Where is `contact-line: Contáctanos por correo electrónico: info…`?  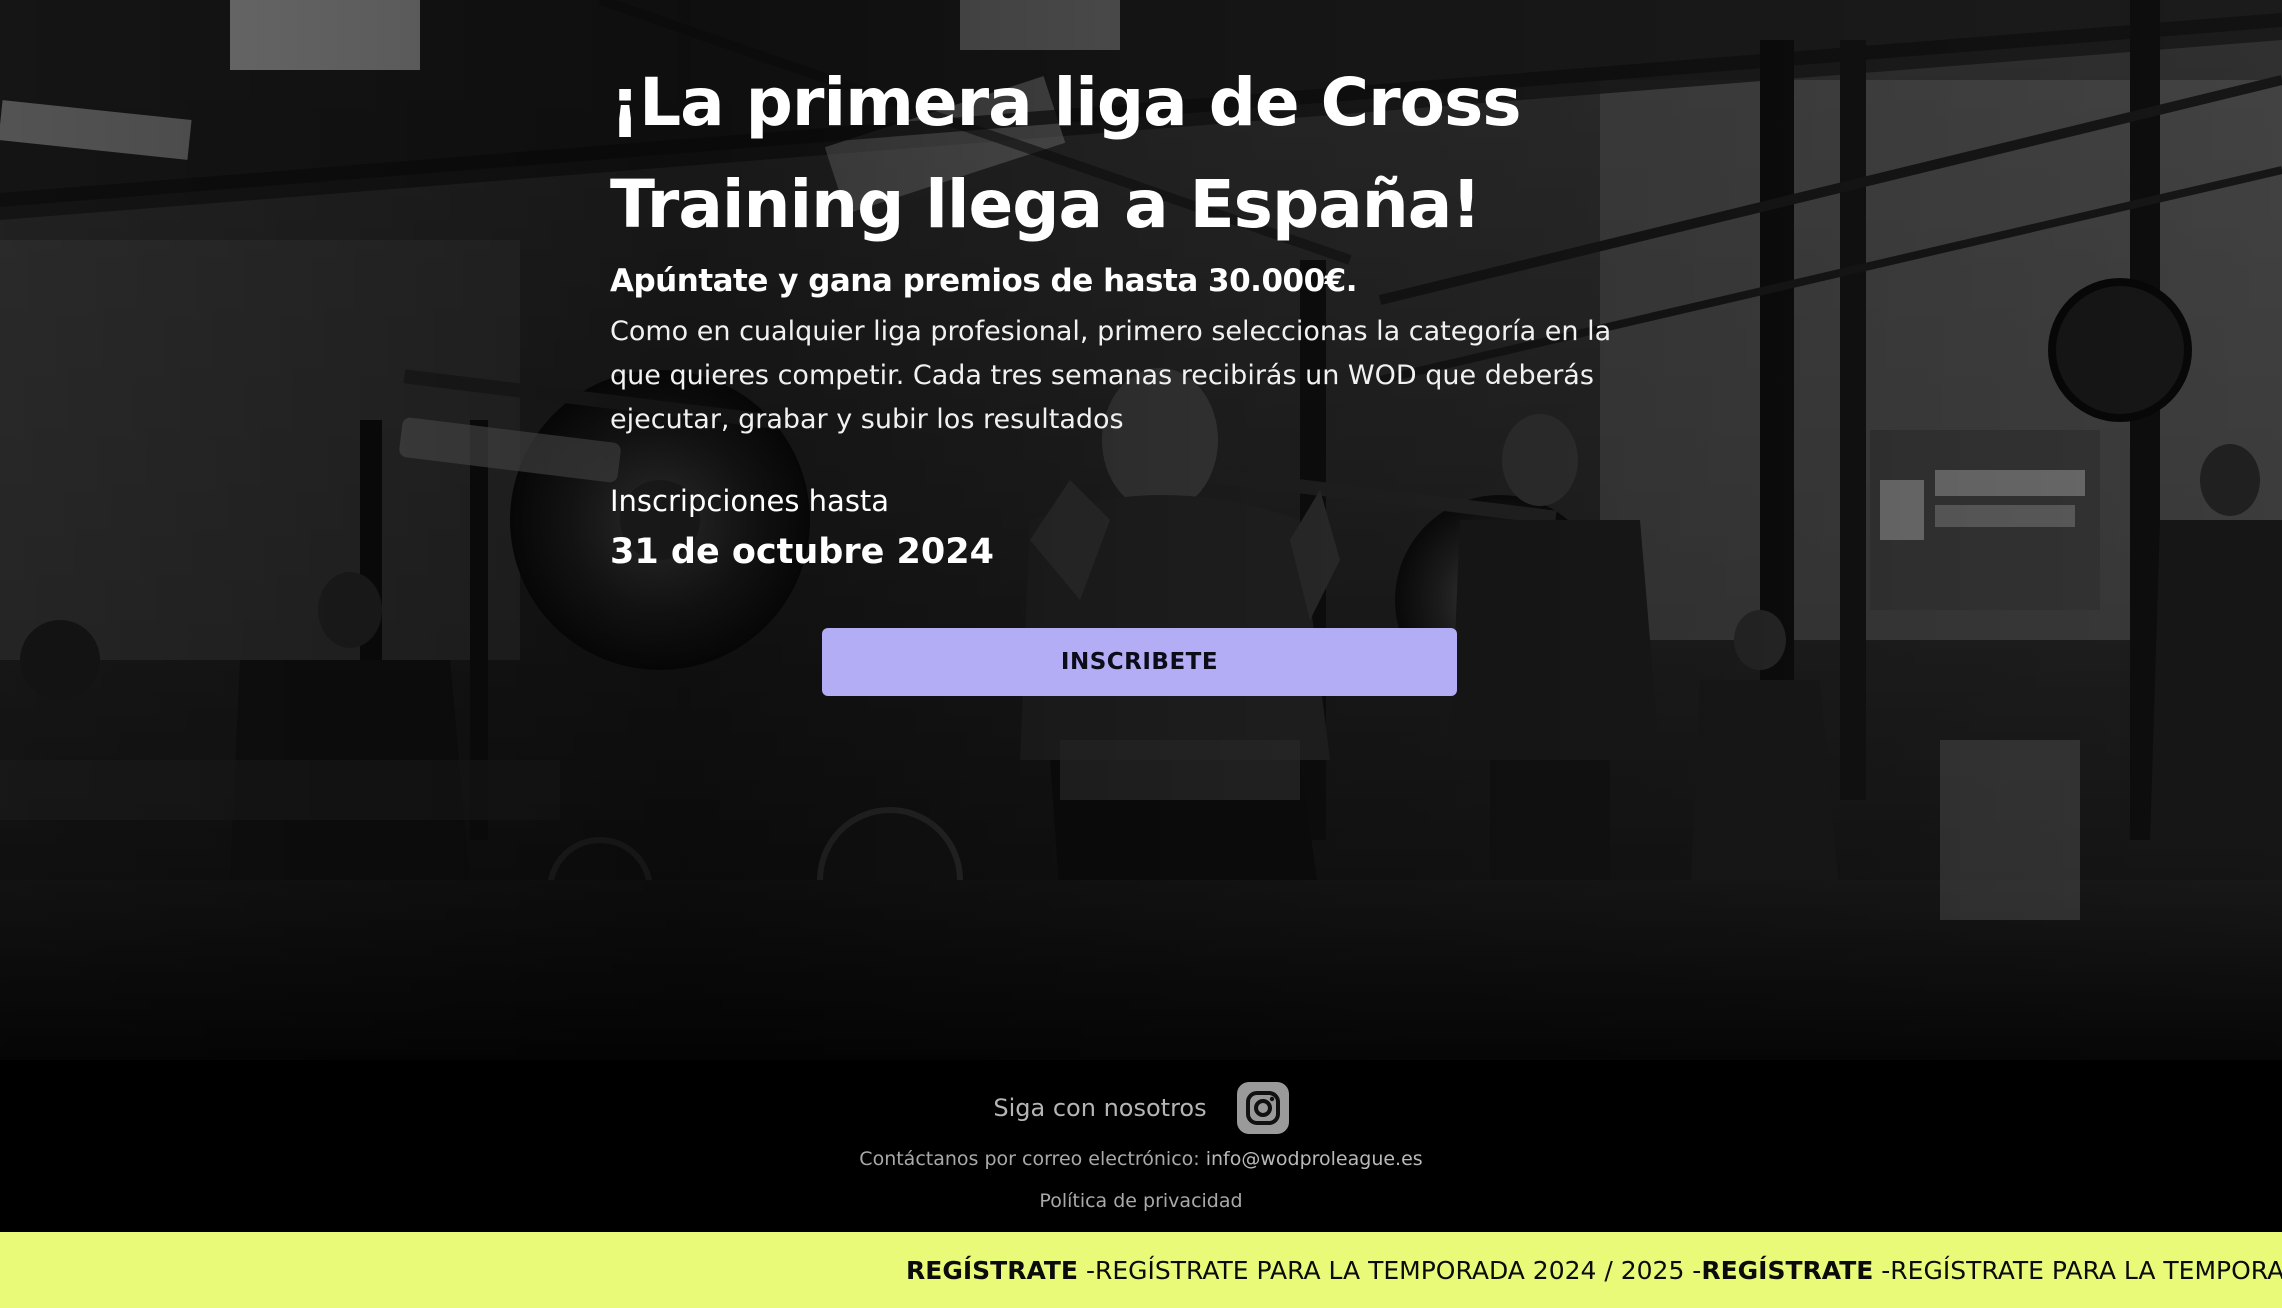
contact-line: Contáctanos por correo electrónico: info… is located at coordinates (1141, 1159).